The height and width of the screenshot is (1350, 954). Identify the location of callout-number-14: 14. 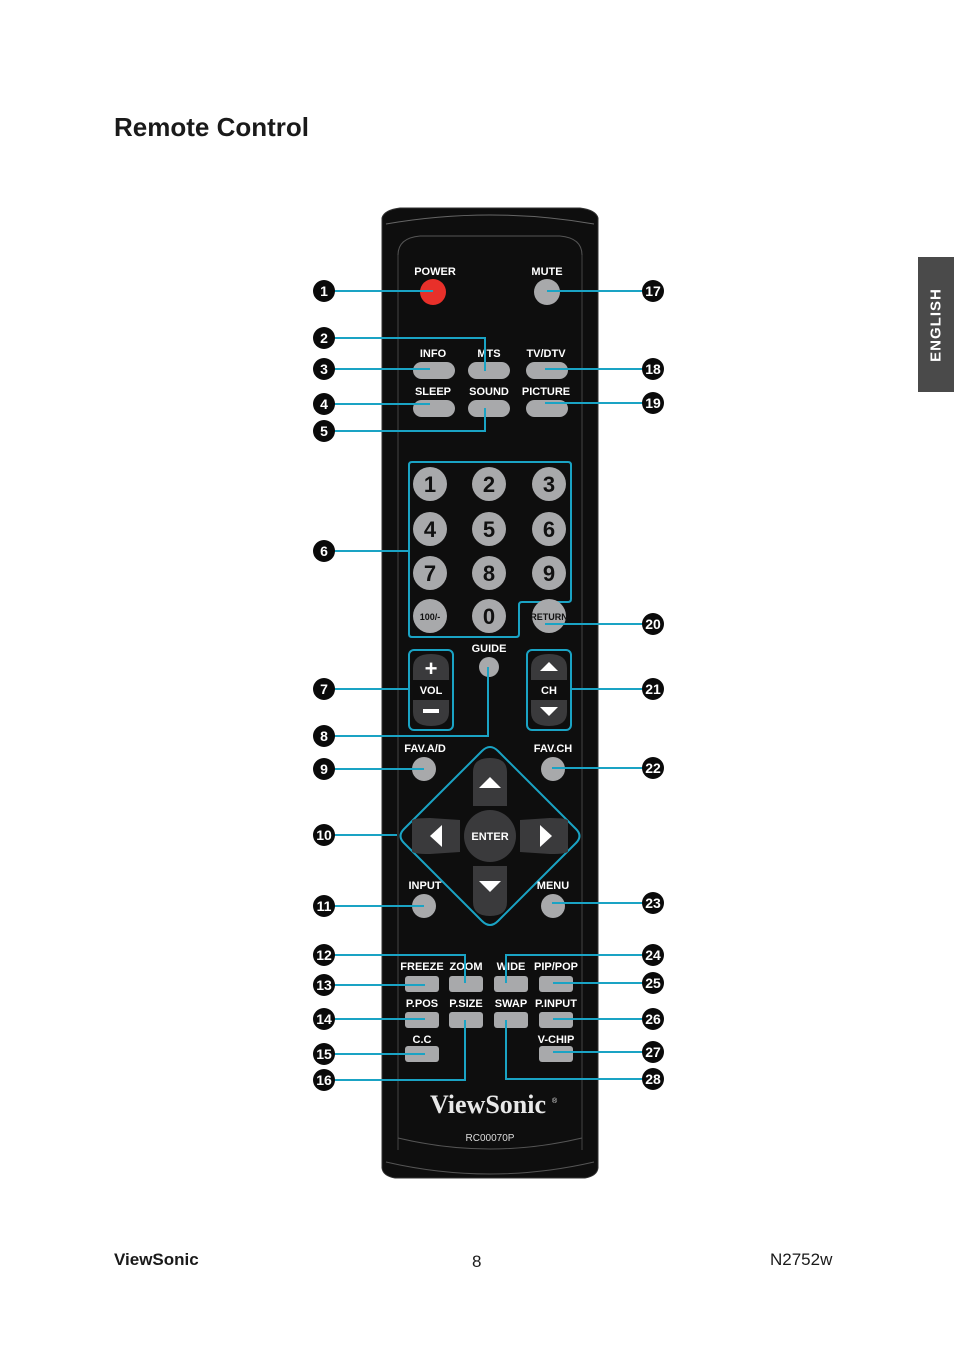
(324, 1019).